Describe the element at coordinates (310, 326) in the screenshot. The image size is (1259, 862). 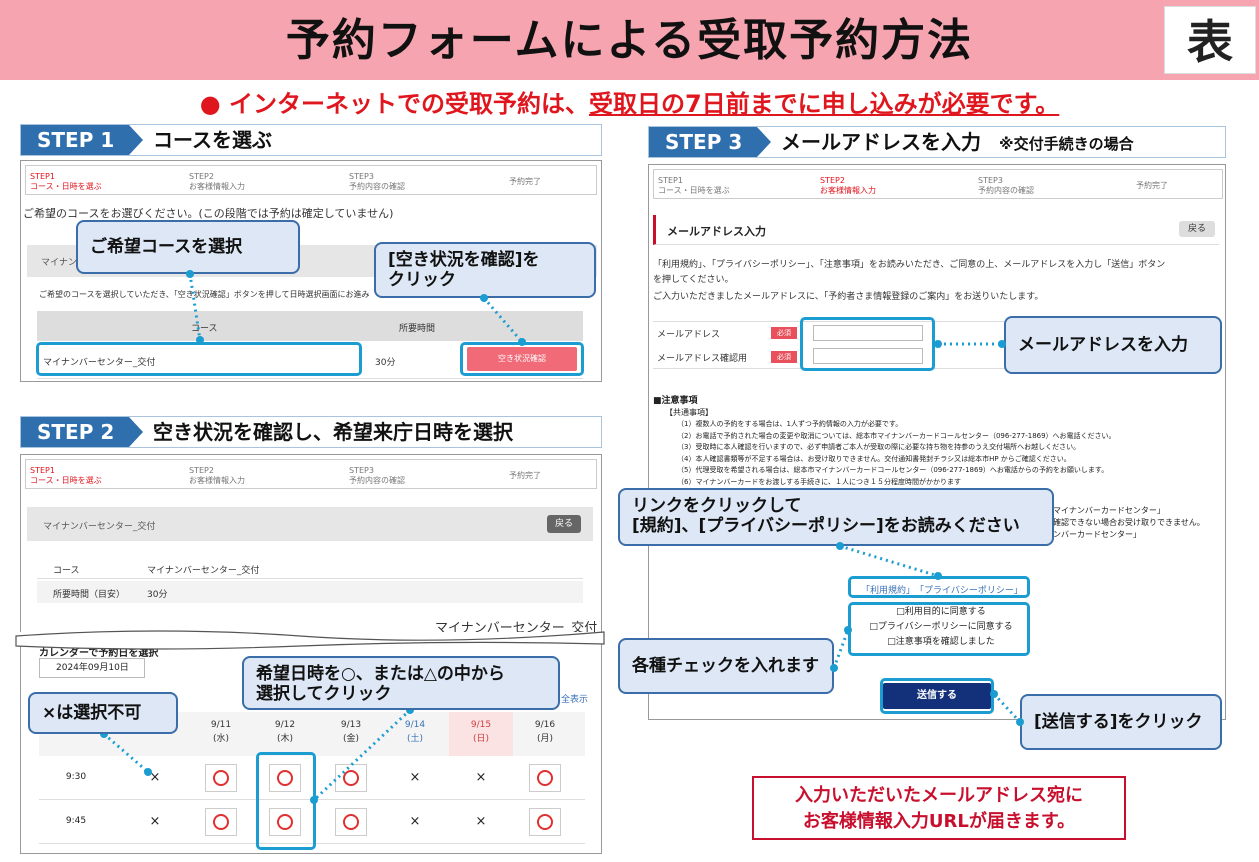
I see `course-table-head` at that location.